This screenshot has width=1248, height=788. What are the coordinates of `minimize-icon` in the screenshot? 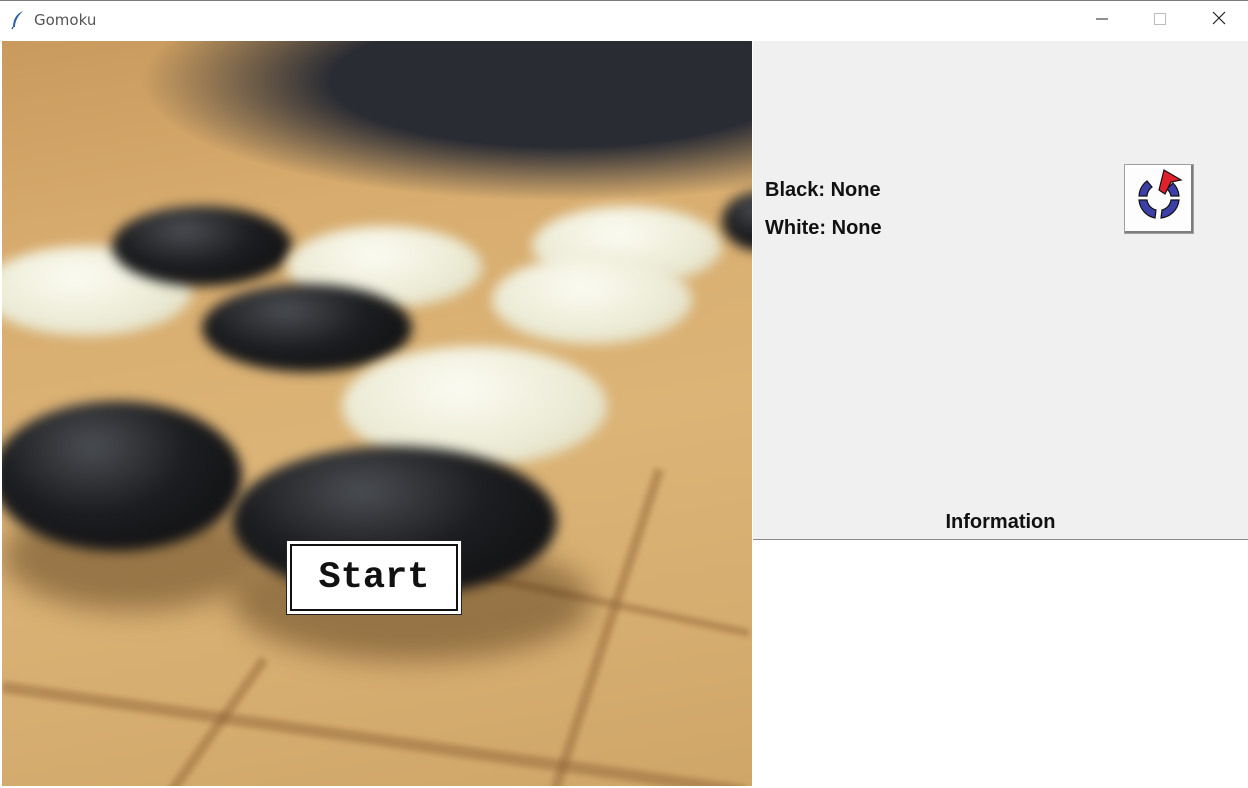 It's located at (1102, 21).